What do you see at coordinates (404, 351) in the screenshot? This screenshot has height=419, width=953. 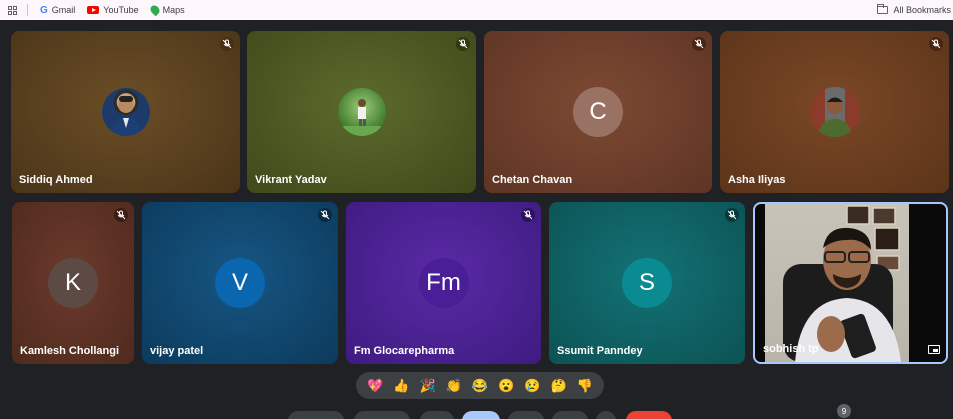 I see `participant-name: Fm Glocarepharma` at bounding box center [404, 351].